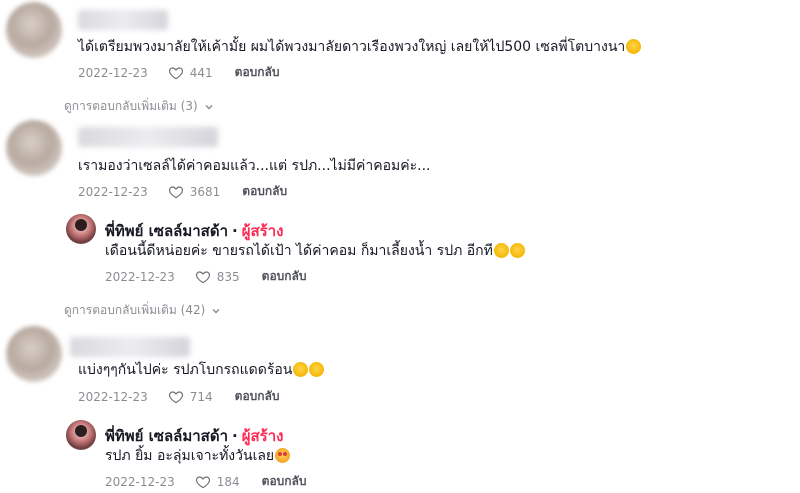  I want to click on reply-meta: 2022-12-23 184 ตอบกลับ, so click(206, 481).